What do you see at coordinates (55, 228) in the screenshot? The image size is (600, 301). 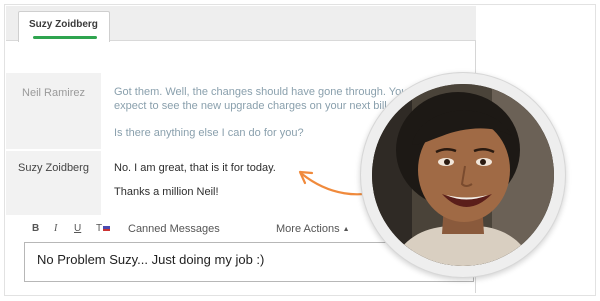 I see `italic-button: I` at bounding box center [55, 228].